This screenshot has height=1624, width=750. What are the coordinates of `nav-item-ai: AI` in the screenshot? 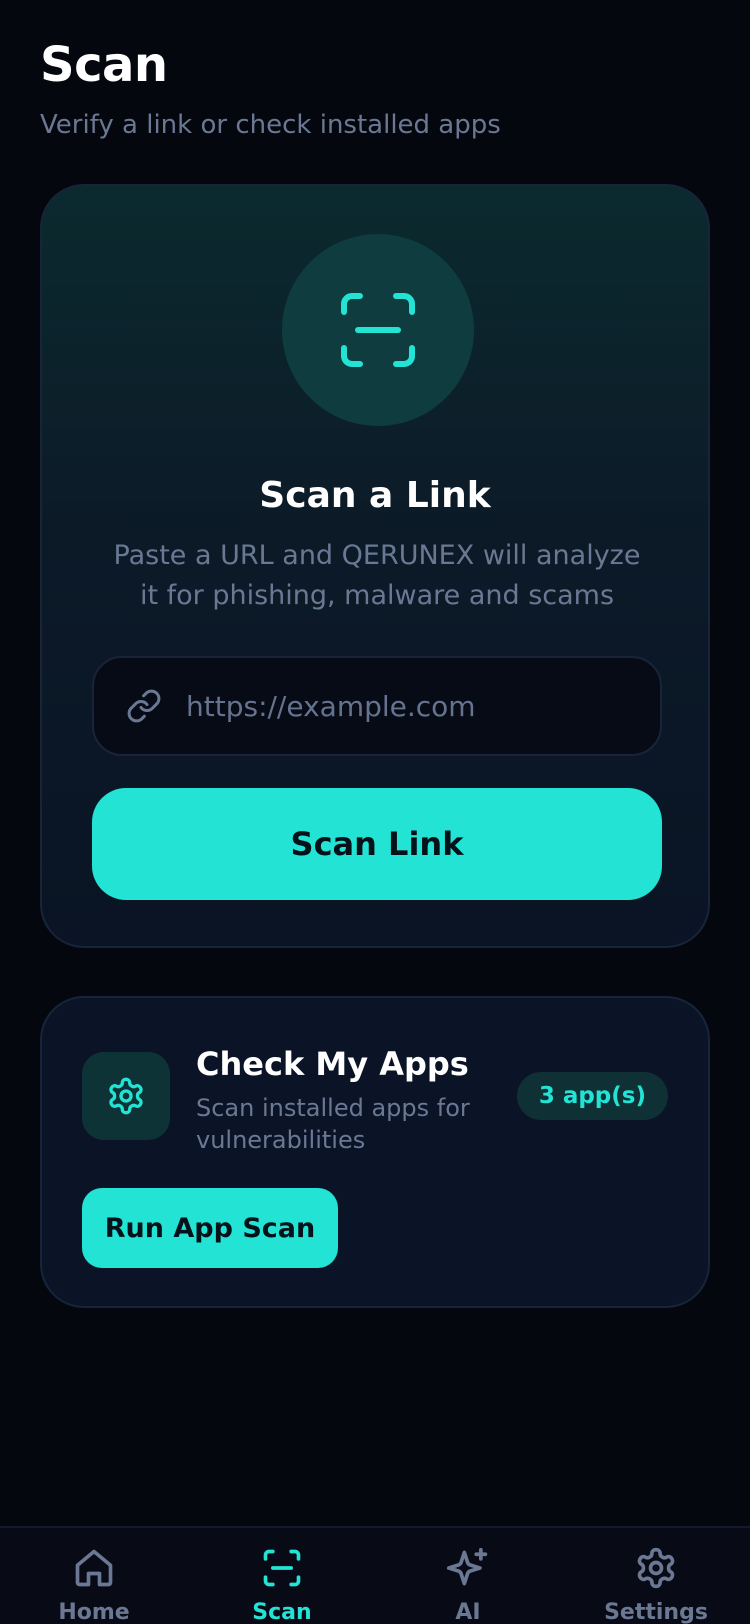 It's located at (468, 1585).